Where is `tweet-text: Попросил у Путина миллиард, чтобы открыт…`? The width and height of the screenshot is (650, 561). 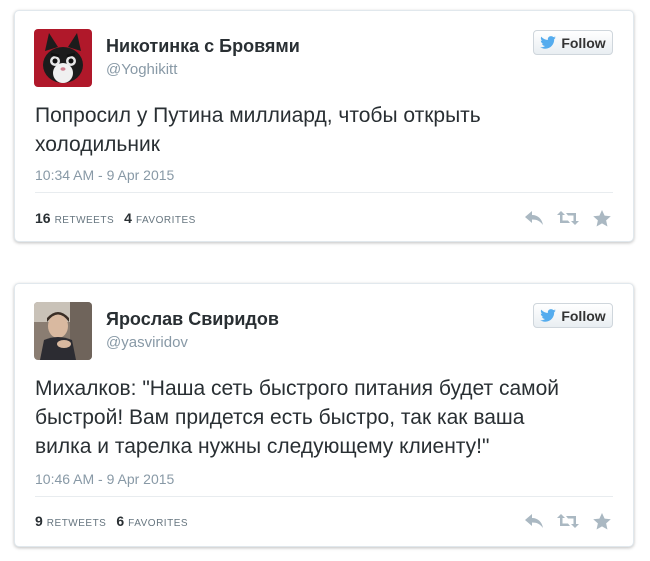 tweet-text: Попросил у Путина миллиард, чтобы открыт… is located at coordinates (326, 130).